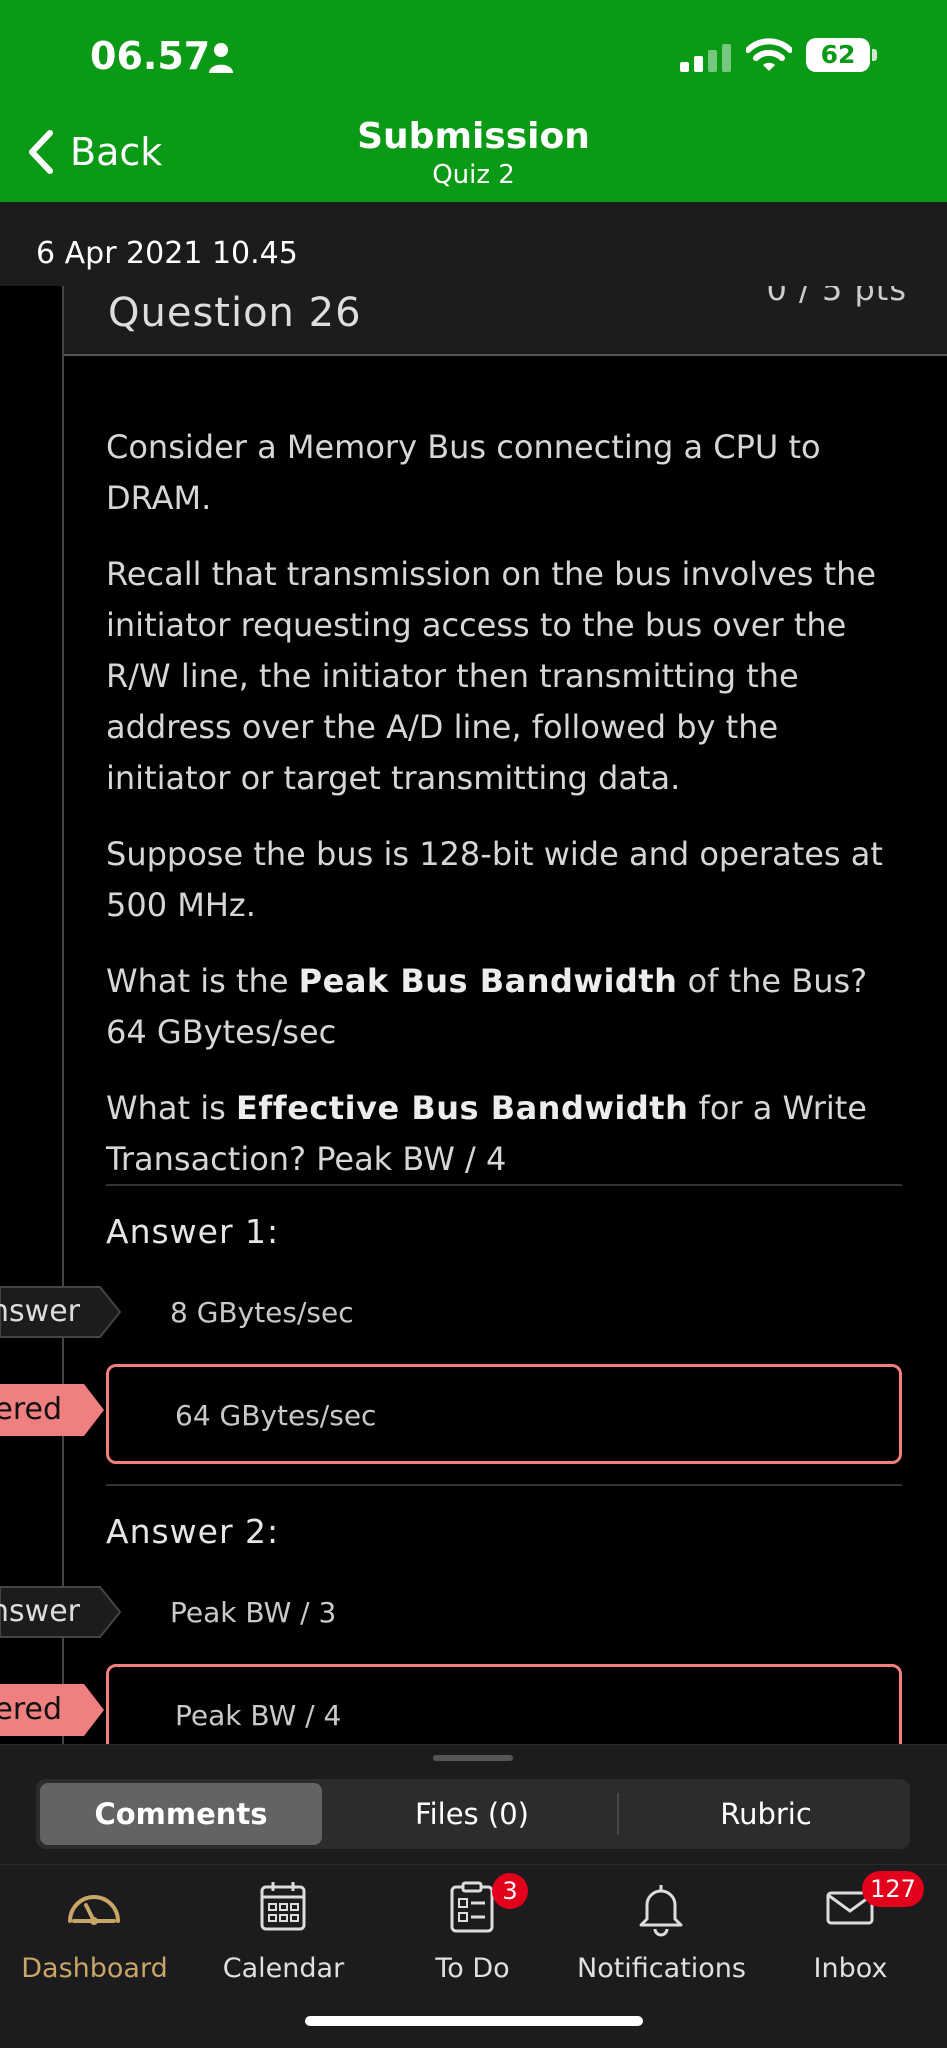 This screenshot has height=2048, width=947. What do you see at coordinates (850, 1930) in the screenshot?
I see `tab-inbox: 127 Inbox` at bounding box center [850, 1930].